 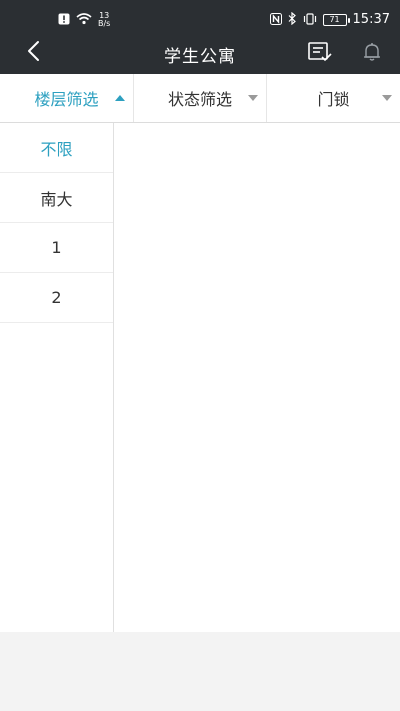 I want to click on bell-icon, so click(x=372, y=54).